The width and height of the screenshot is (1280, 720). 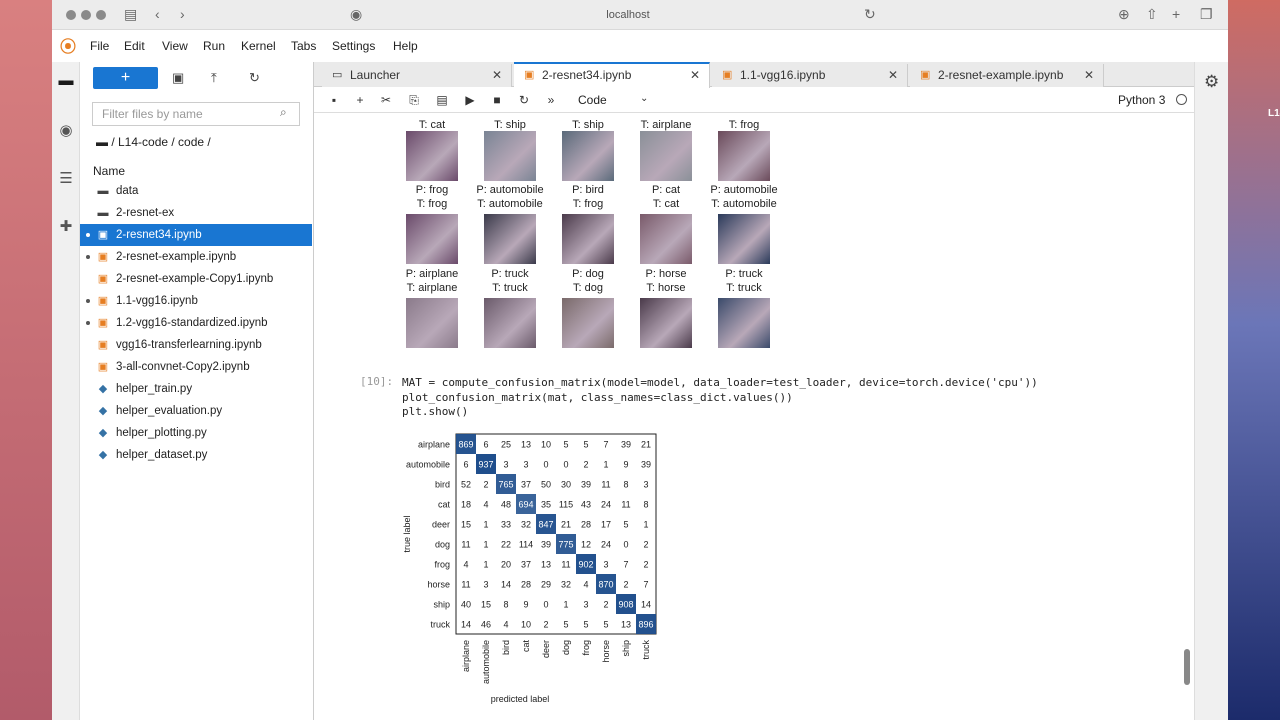 I want to click on file-item: ◆ helper_evaluation.py, so click(x=196, y=411).